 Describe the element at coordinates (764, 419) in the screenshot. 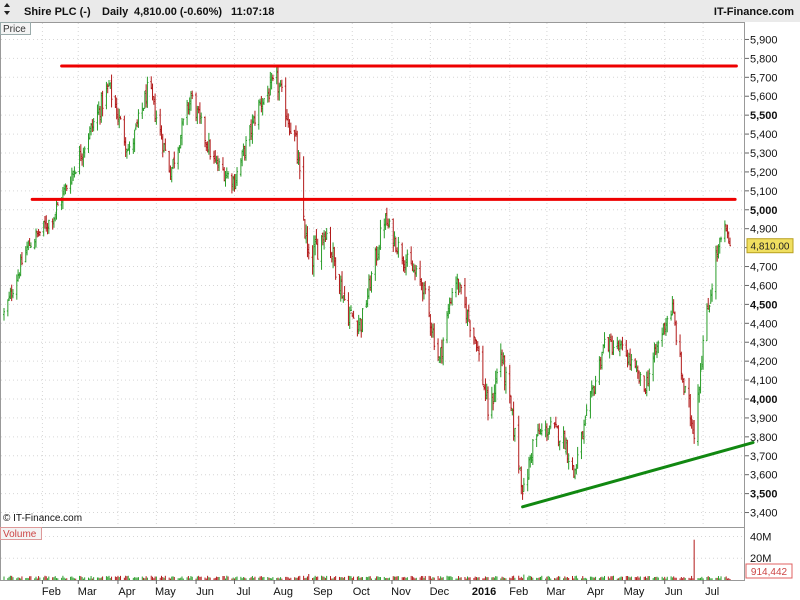

I see `price-tick-label: 3,900` at that location.